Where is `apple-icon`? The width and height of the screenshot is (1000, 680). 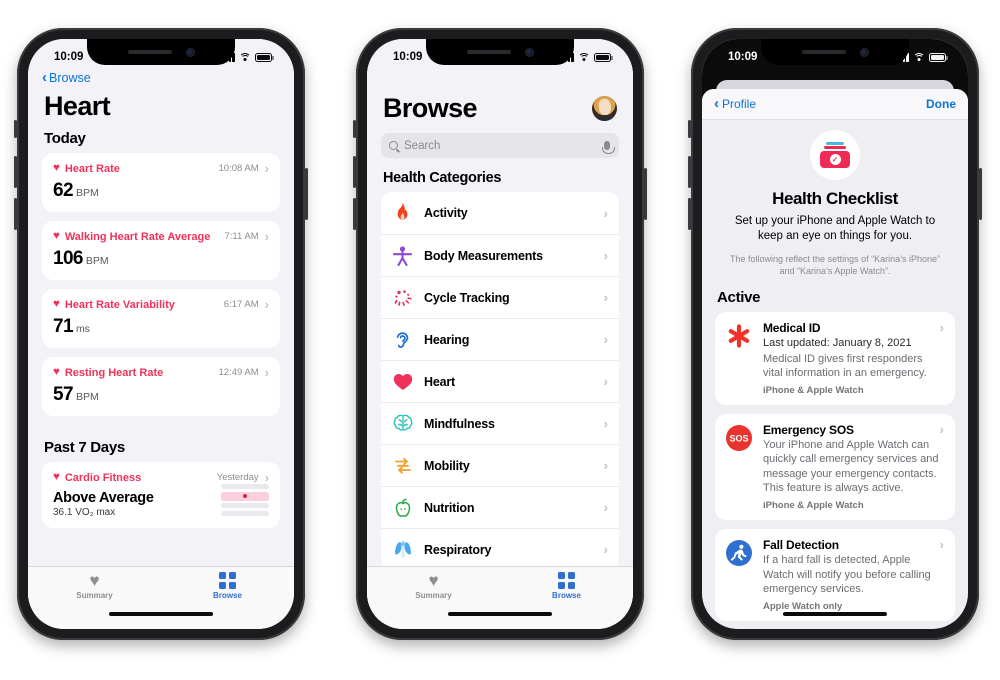 apple-icon is located at coordinates (402, 508).